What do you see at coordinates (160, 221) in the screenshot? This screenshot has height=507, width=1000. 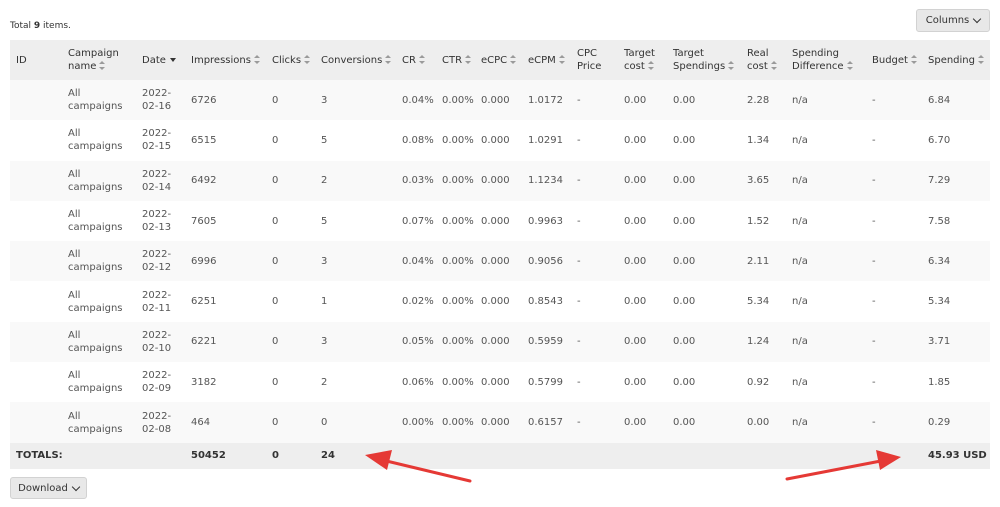 I see `cell-date: 2022-02-13` at bounding box center [160, 221].